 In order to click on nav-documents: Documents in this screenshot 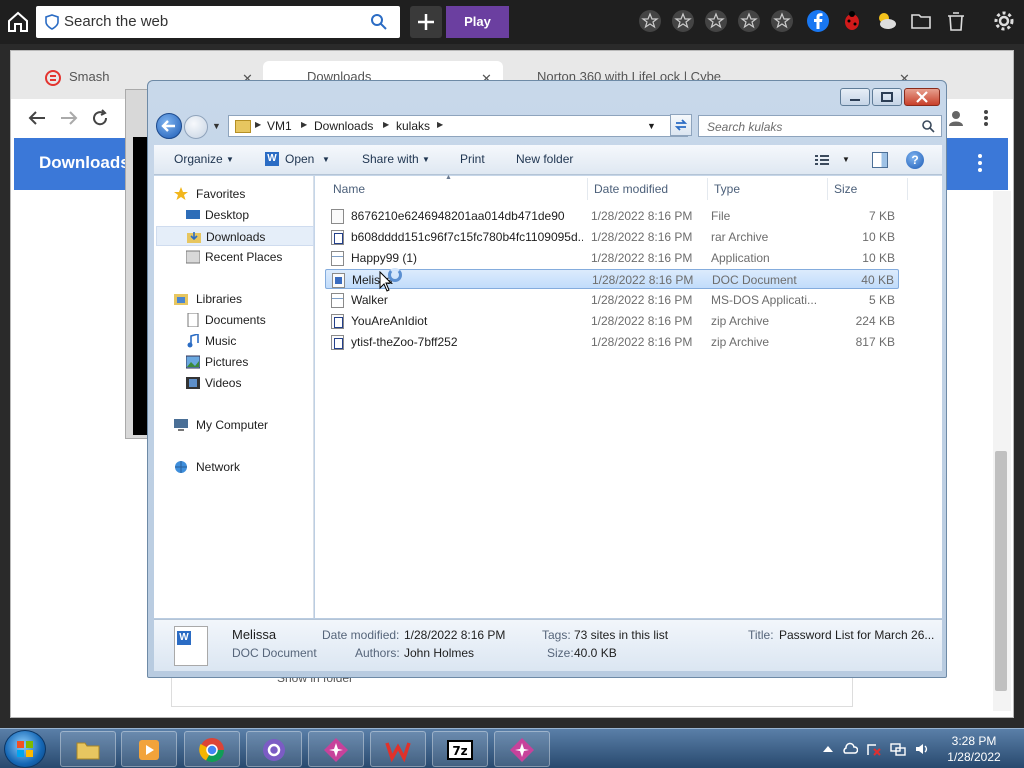, I will do `click(233, 320)`.